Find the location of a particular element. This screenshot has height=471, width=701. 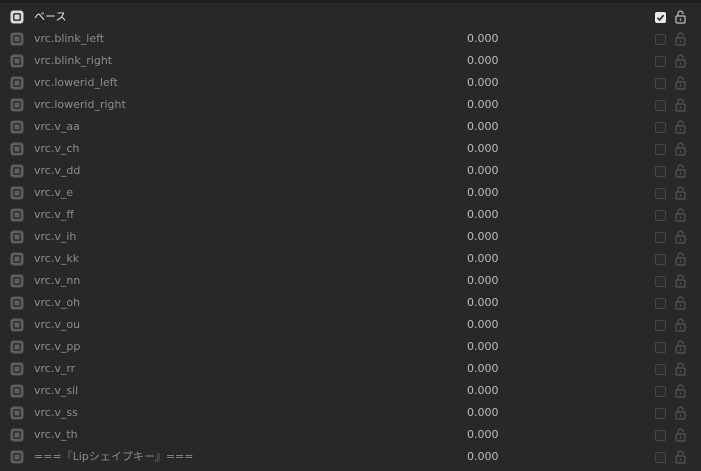

shape-key-row: vrc.v_pp 0.000 is located at coordinates (350, 347).